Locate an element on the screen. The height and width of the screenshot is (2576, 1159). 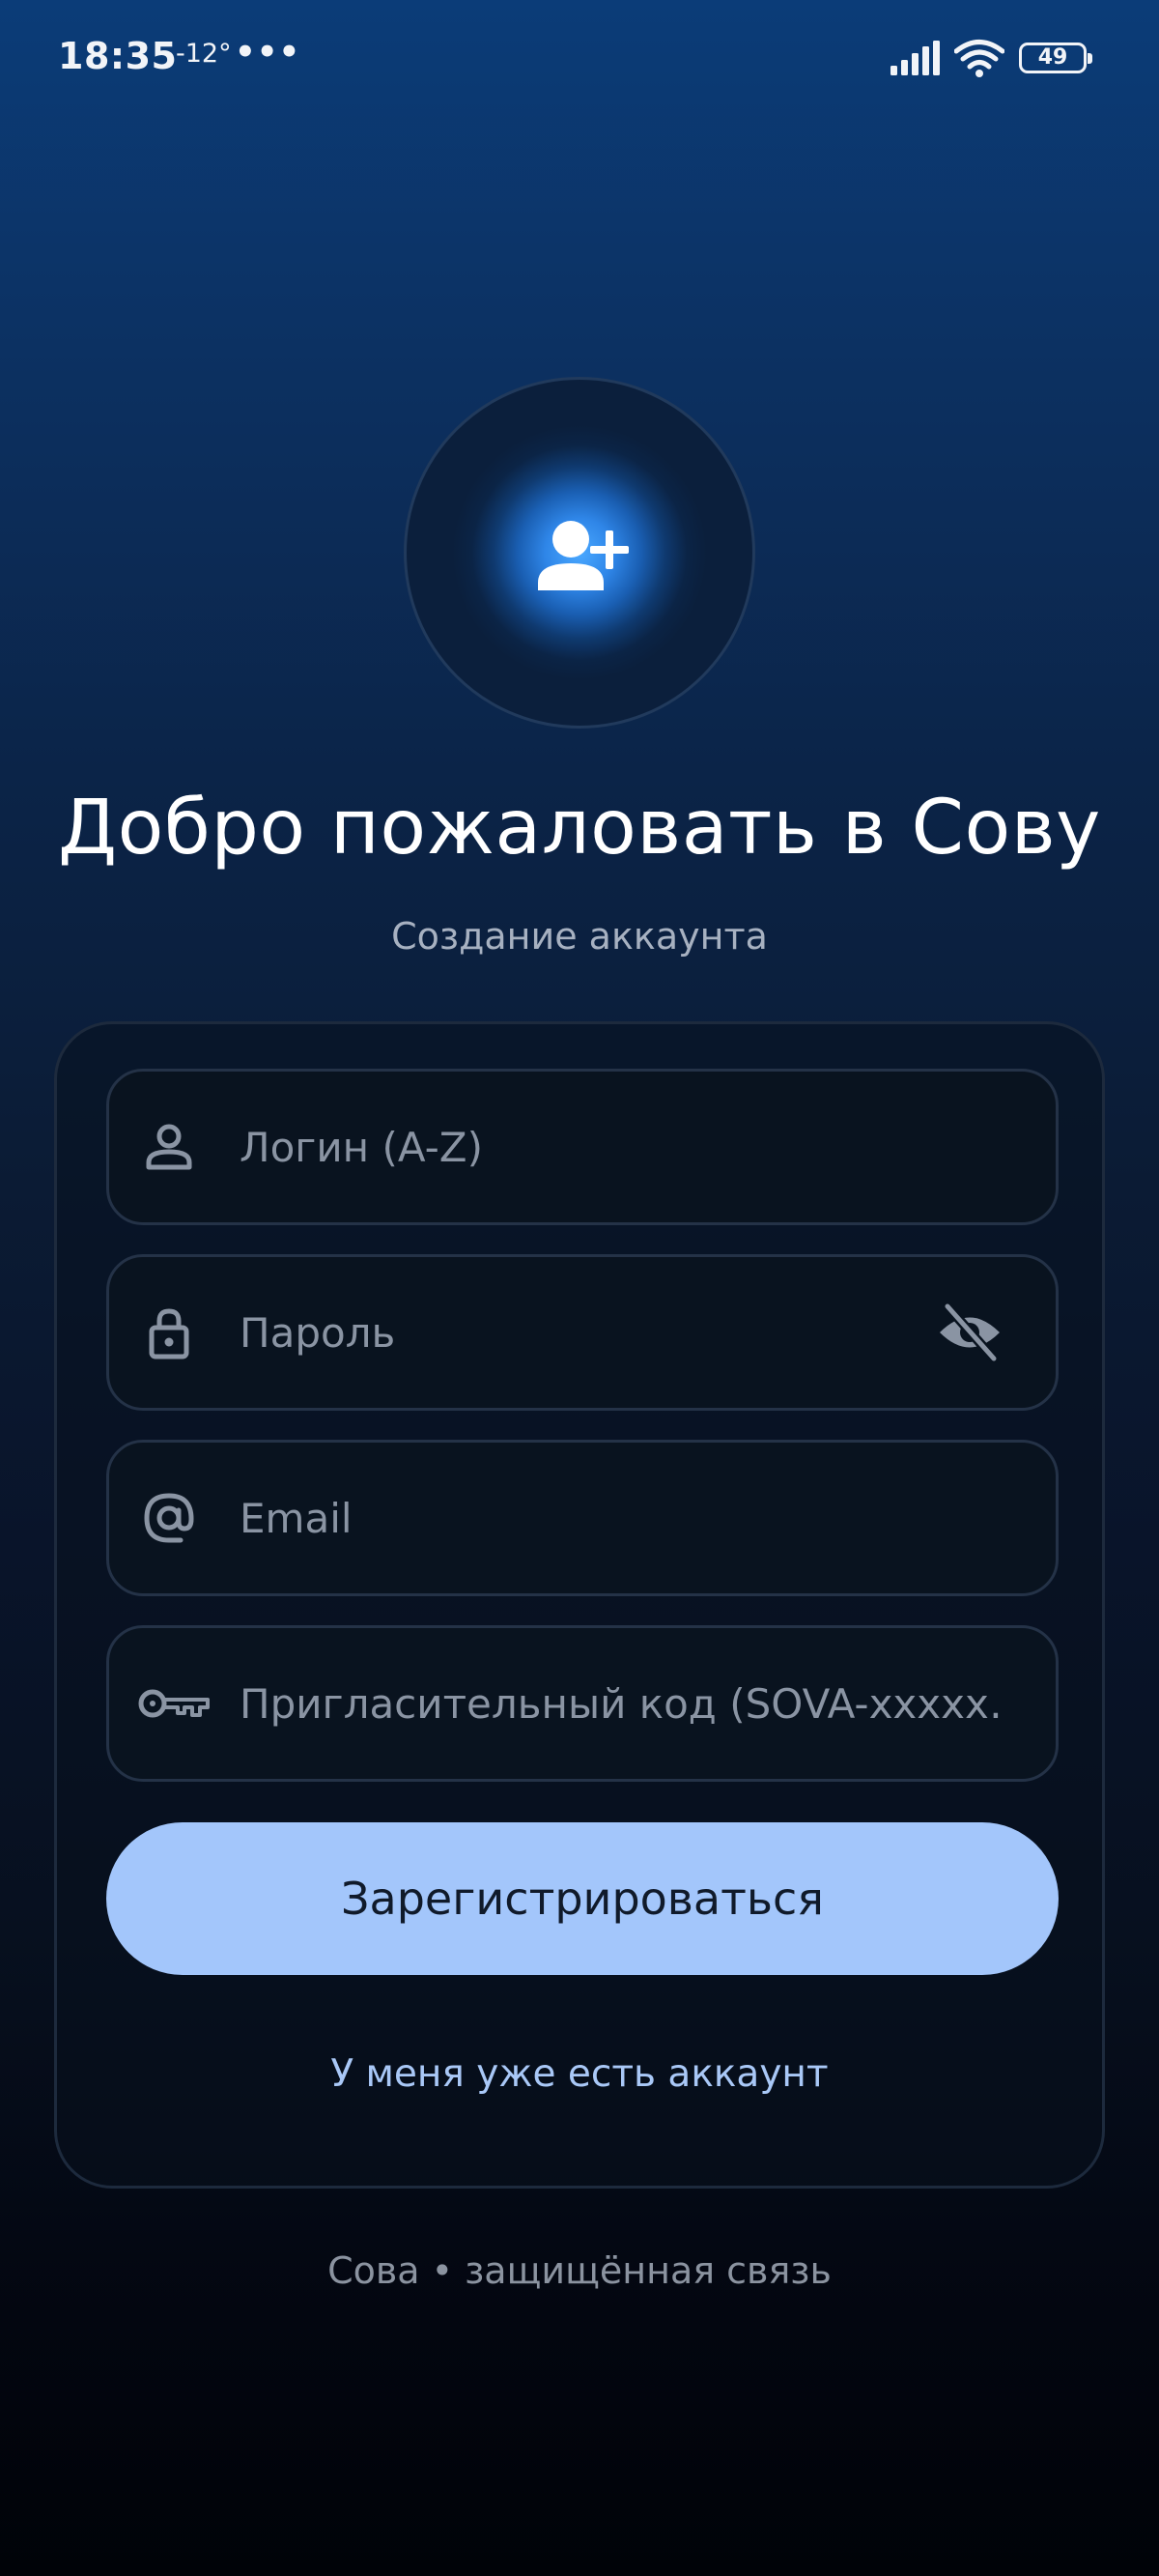
lock-icon is located at coordinates (169, 1334).